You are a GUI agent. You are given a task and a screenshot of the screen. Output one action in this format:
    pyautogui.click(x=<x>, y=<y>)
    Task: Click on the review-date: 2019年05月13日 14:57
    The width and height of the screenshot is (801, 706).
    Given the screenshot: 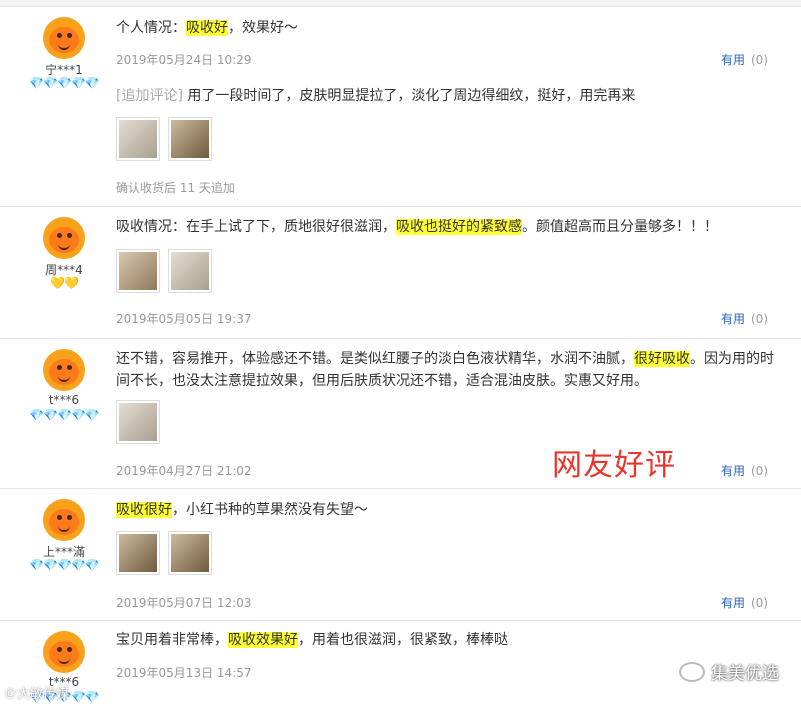 What is the action you would take?
    pyautogui.click(x=184, y=673)
    